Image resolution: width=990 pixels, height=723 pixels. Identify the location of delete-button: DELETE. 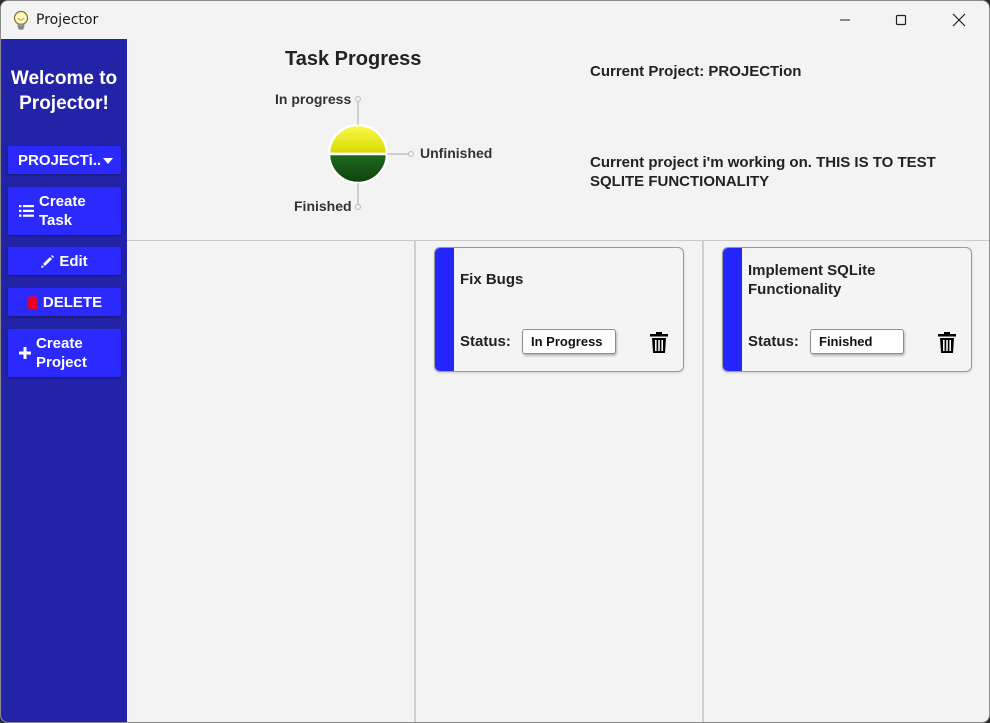
(64, 302).